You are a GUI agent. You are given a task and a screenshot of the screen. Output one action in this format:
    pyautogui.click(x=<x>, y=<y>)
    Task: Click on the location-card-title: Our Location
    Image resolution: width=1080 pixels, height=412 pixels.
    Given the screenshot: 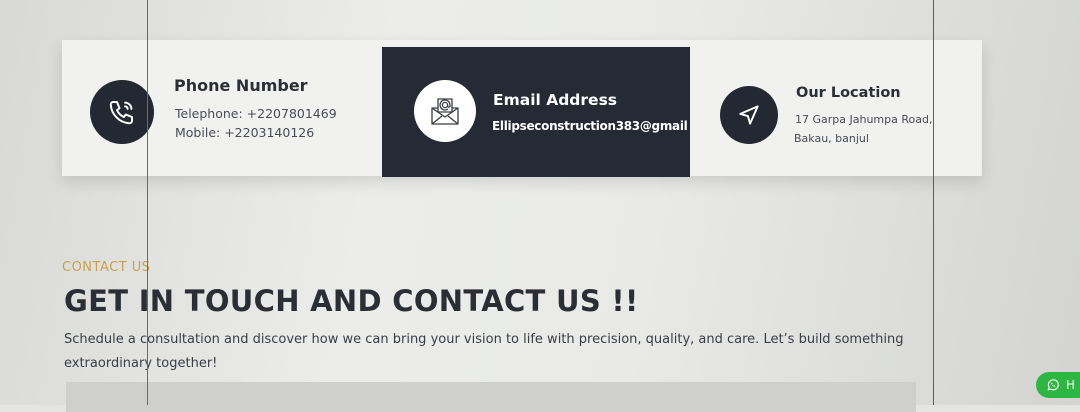 What is the action you would take?
    pyautogui.click(x=848, y=93)
    